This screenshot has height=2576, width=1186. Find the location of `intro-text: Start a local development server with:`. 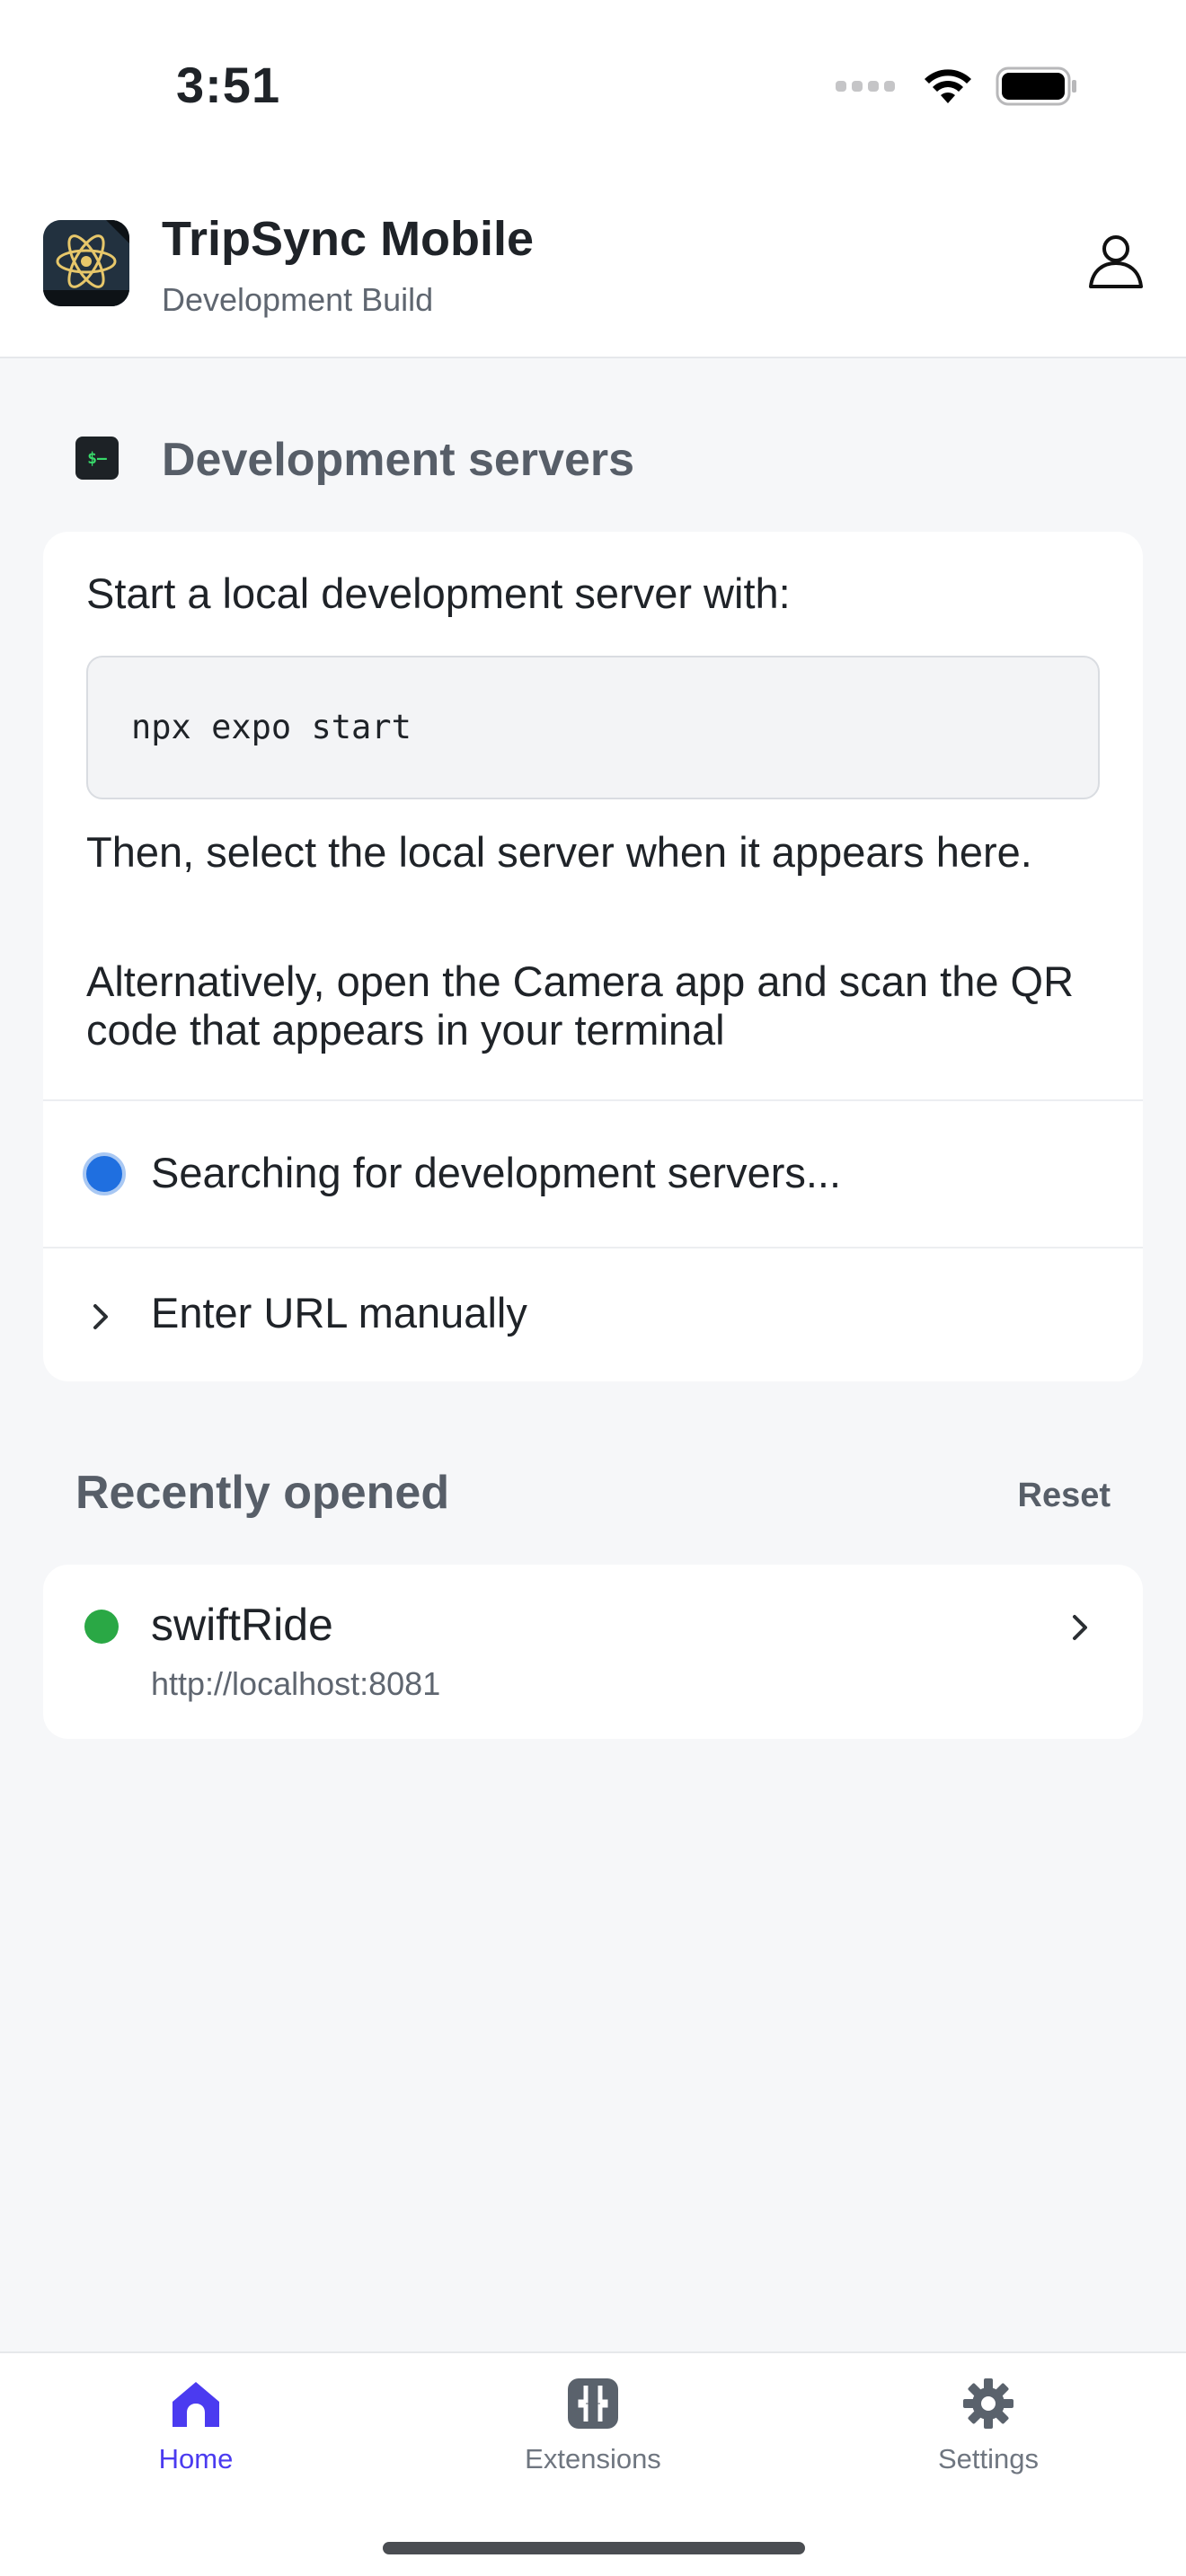

intro-text: Start a local development server with: is located at coordinates (438, 593).